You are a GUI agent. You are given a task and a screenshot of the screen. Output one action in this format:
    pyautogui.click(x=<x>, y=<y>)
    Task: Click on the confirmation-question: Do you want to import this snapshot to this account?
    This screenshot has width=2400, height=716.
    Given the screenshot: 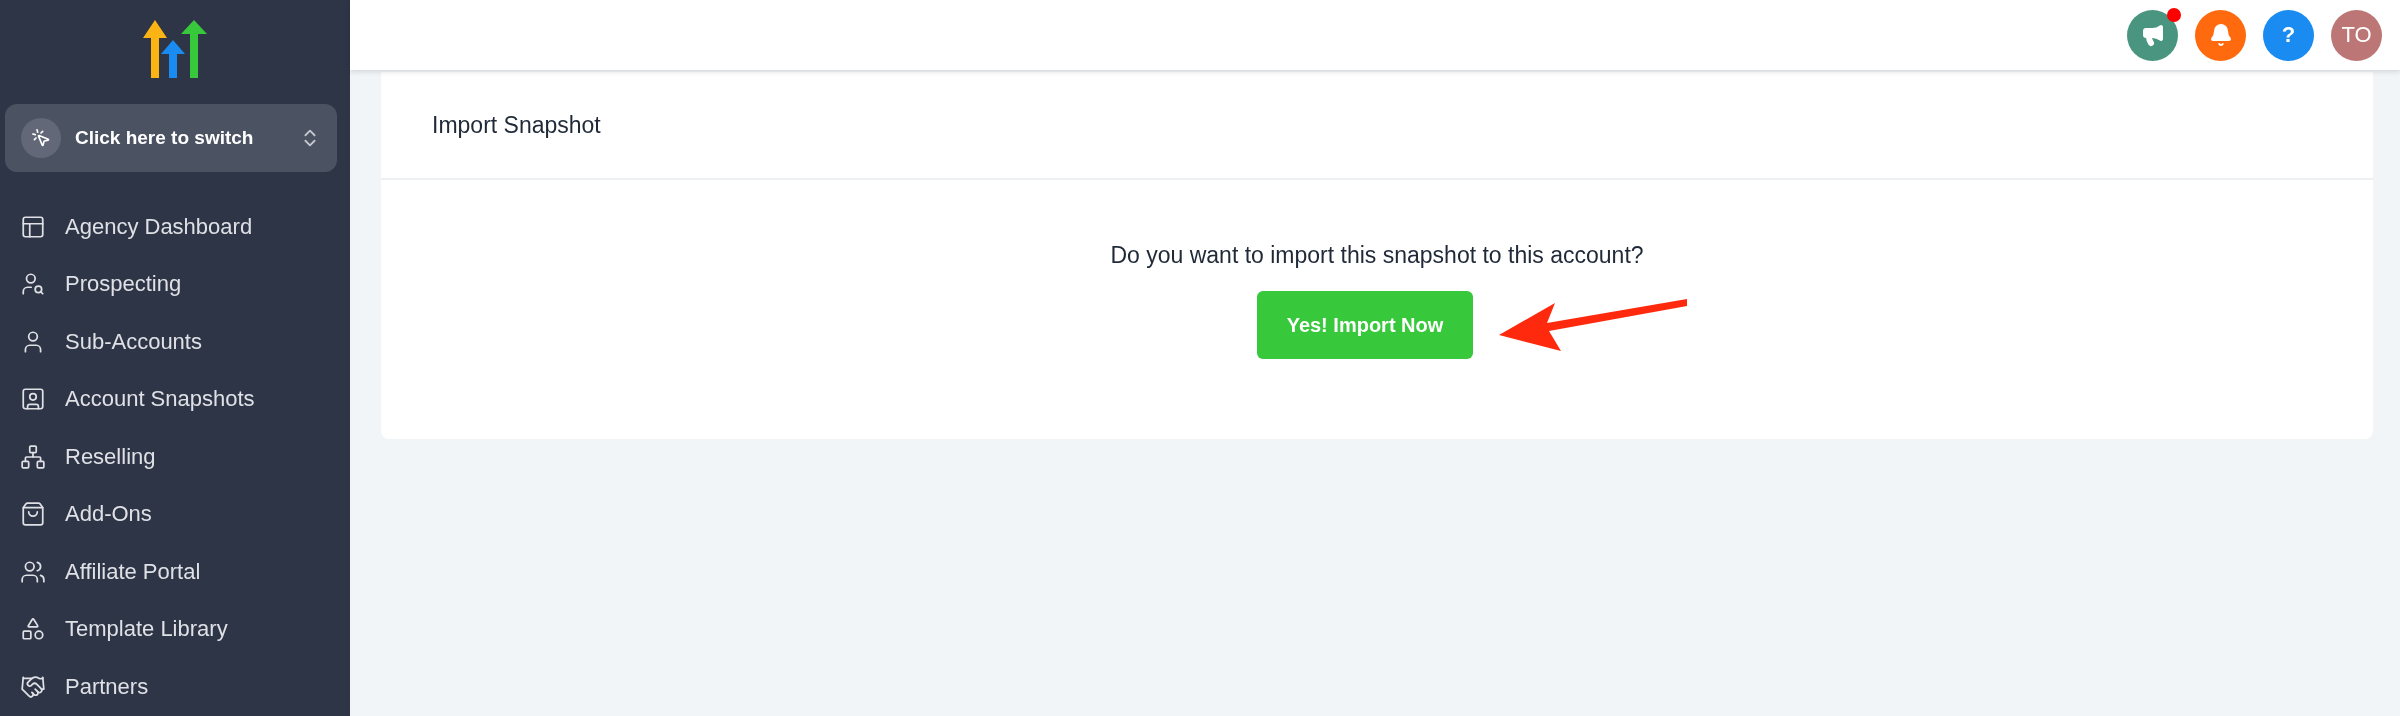 What is the action you would take?
    pyautogui.click(x=1377, y=255)
    